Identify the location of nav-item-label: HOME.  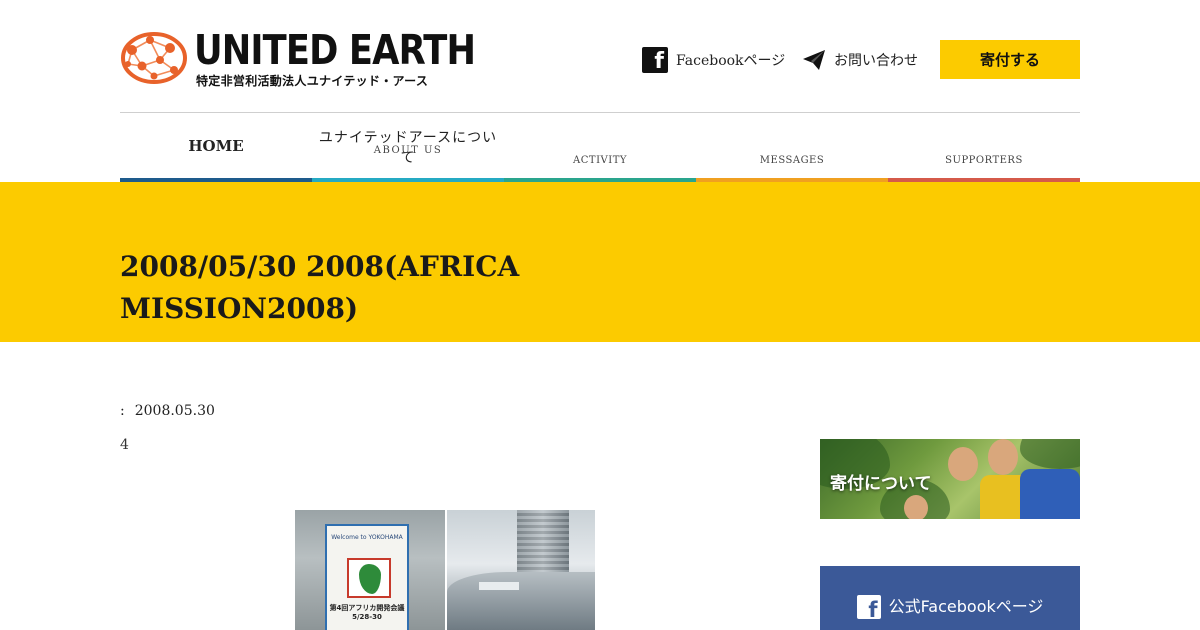
(216, 146).